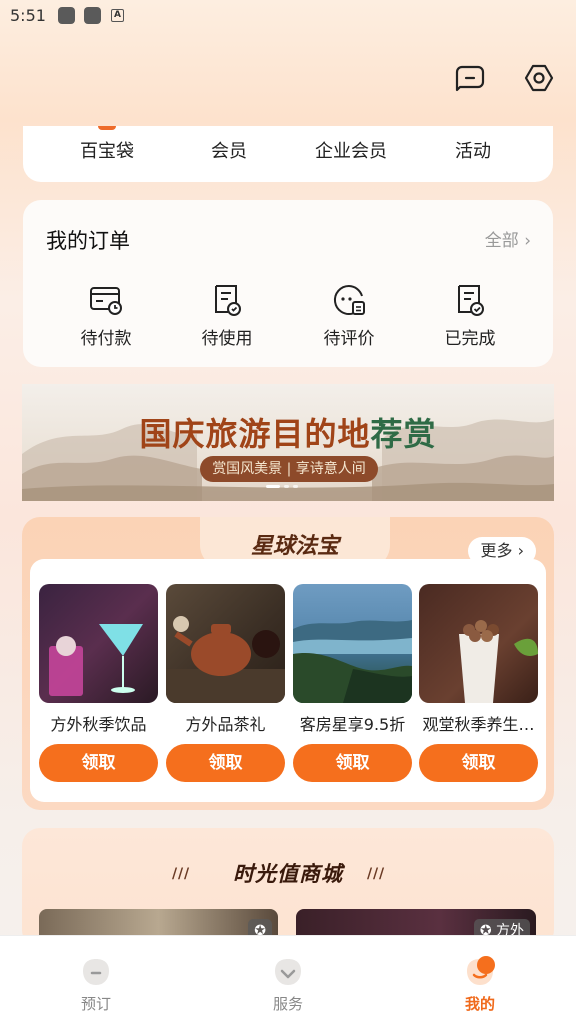 The height and width of the screenshot is (1024, 576). Describe the element at coordinates (117, 15) in the screenshot. I see `keyboard-icon: A` at that location.